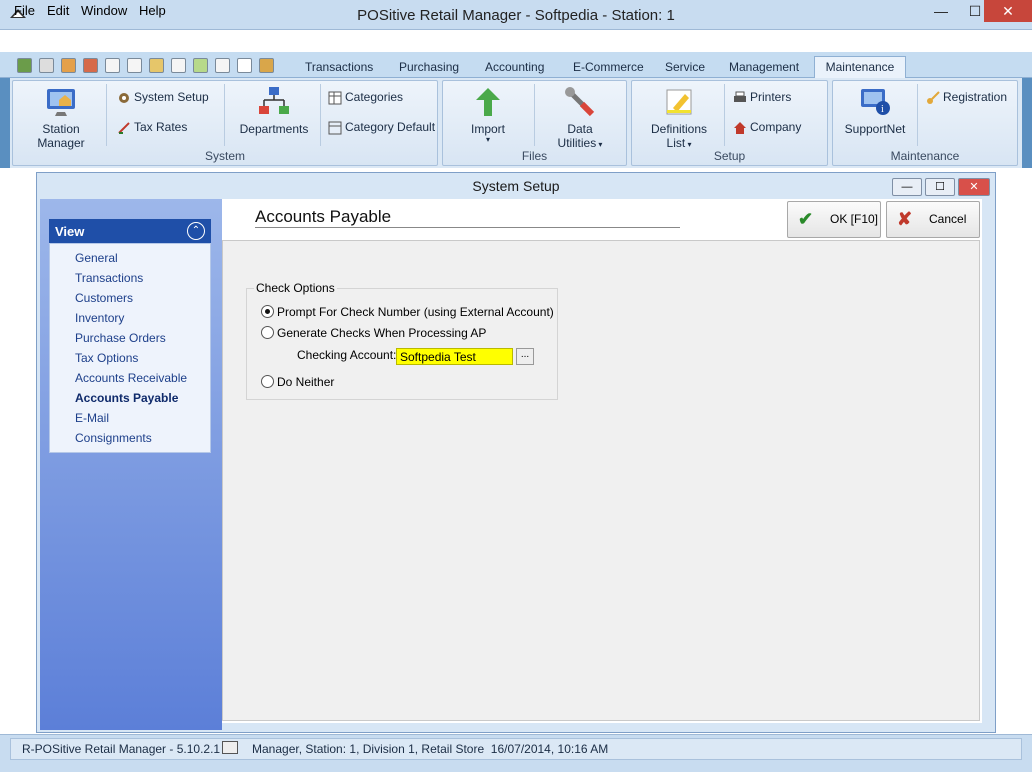  Describe the element at coordinates (124, 98) in the screenshot. I see `gear-icon` at that location.